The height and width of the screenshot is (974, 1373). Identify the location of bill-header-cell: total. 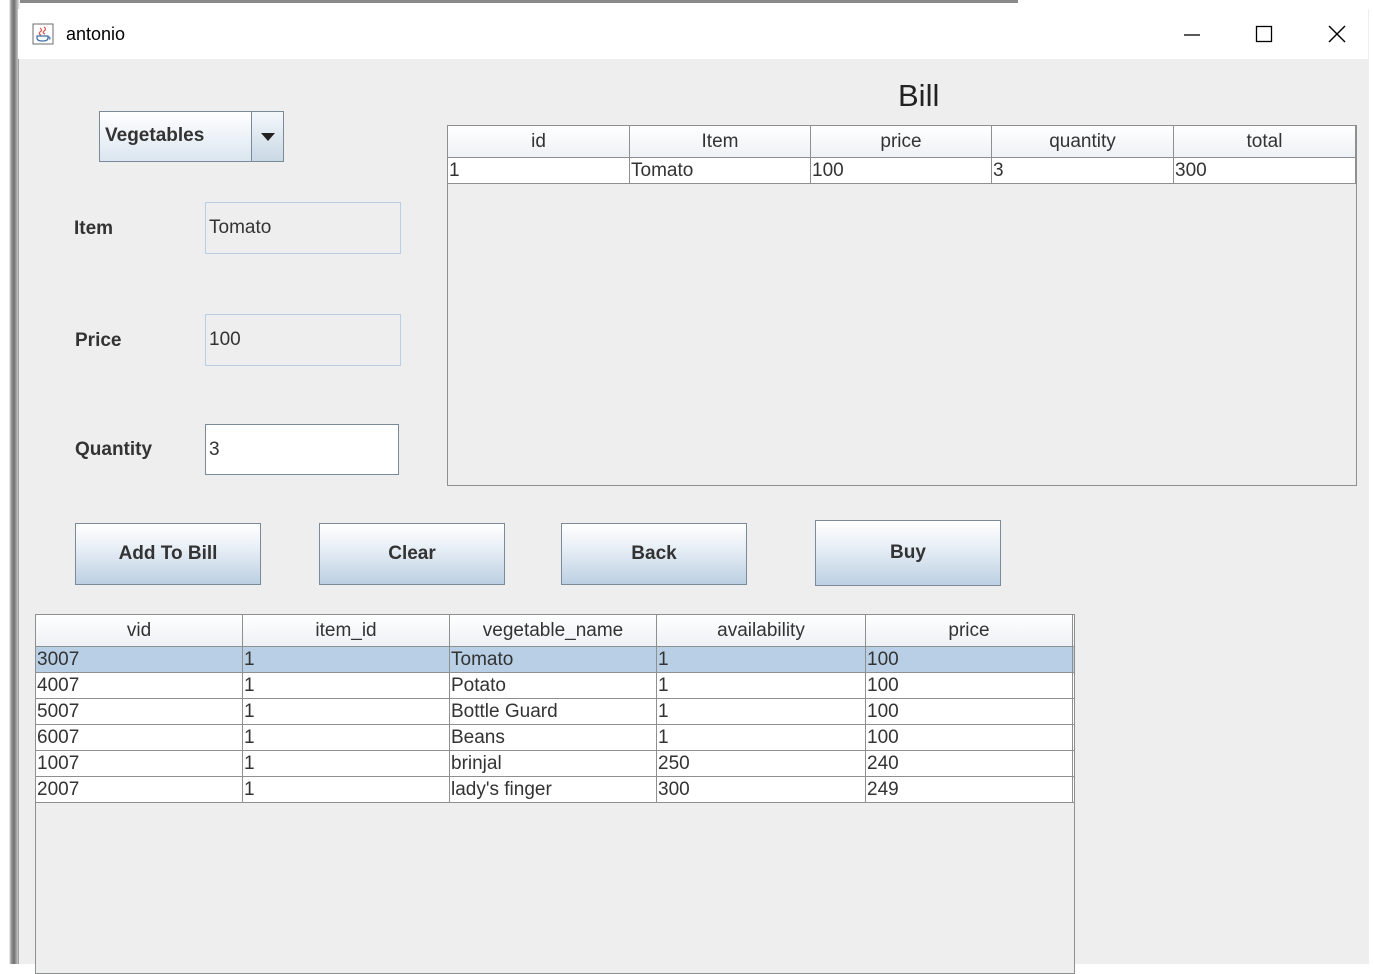
(1265, 141).